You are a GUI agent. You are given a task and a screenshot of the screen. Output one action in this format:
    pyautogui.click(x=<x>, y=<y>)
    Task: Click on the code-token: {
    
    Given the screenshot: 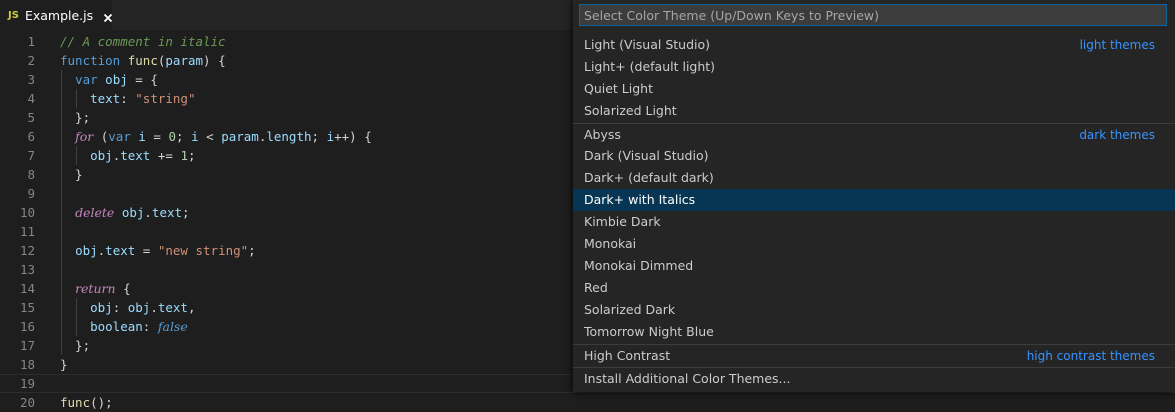 What is the action you would take?
    pyautogui.click(x=123, y=288)
    